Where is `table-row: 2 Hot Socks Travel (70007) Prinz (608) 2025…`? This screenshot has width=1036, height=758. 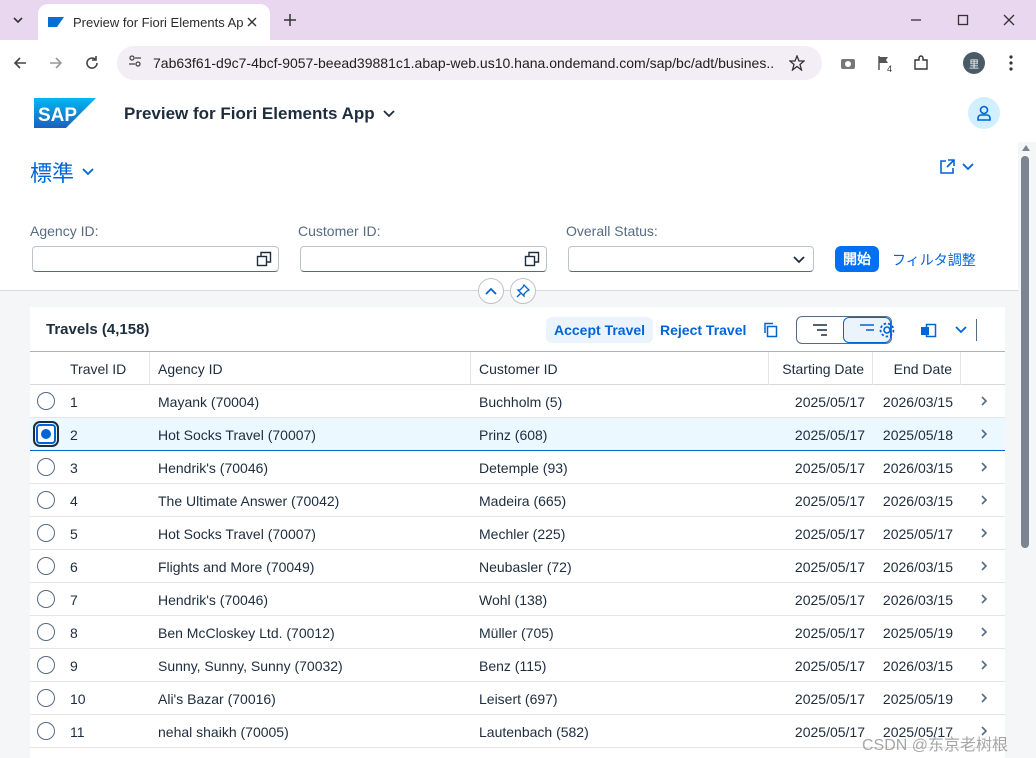
table-row: 2 Hot Socks Travel (70007) Prinz (608) 2025… is located at coordinates (517, 434).